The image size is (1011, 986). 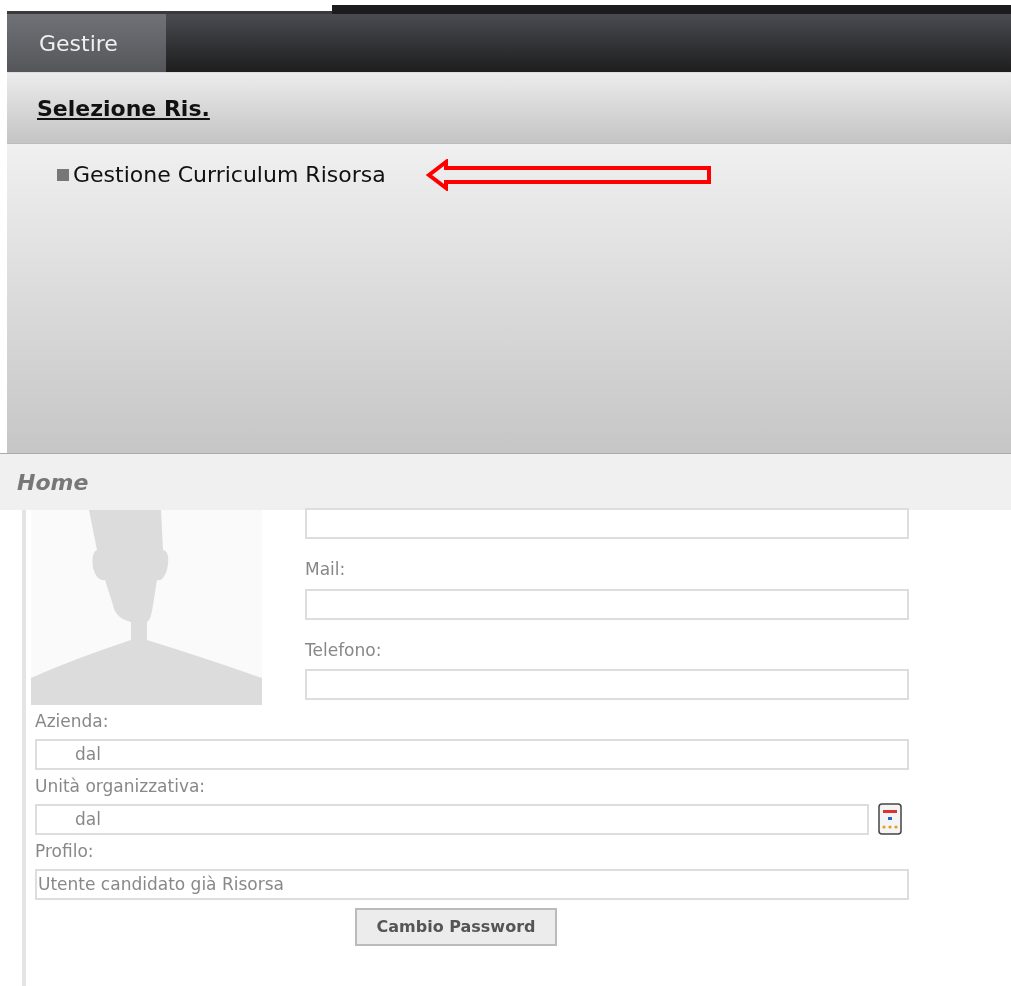 What do you see at coordinates (229, 174) in the screenshot?
I see `menu-link: Gestione Curriculum Risorsa` at bounding box center [229, 174].